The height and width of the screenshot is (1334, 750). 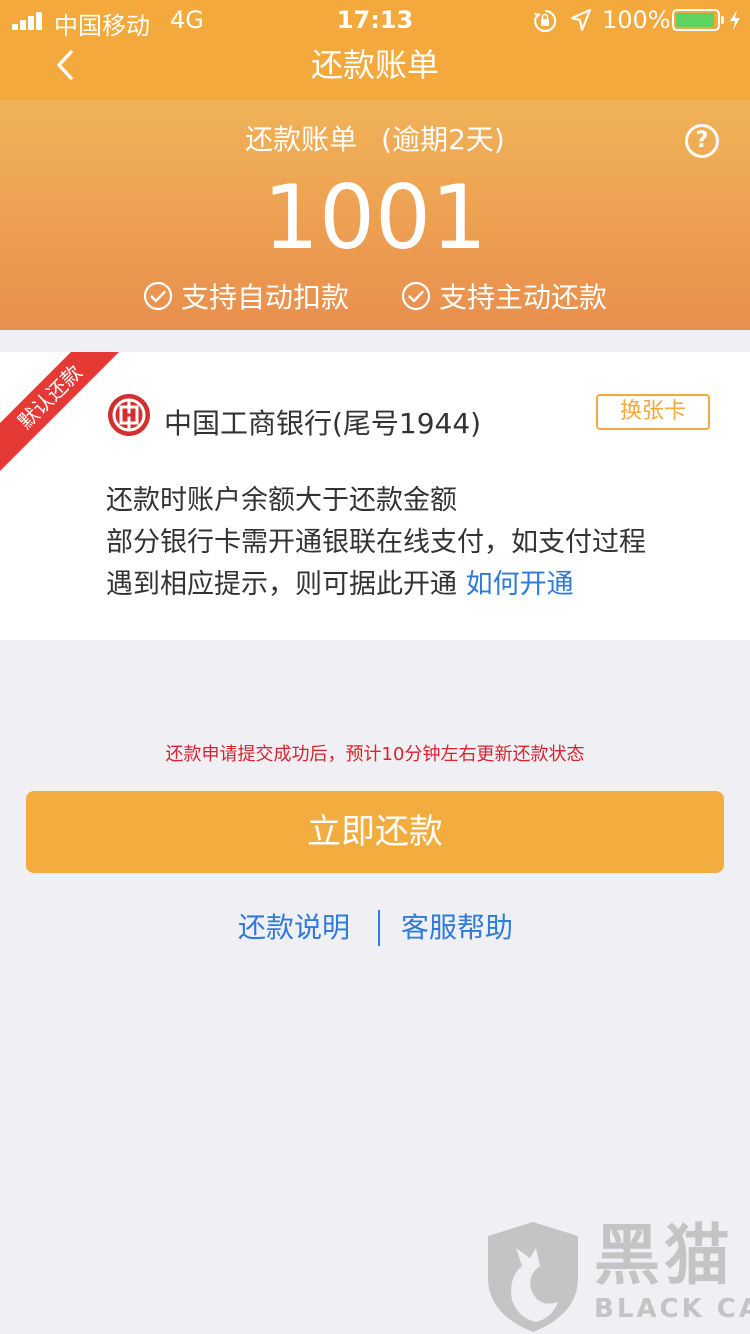 I want to click on battery-icon, so click(x=696, y=20).